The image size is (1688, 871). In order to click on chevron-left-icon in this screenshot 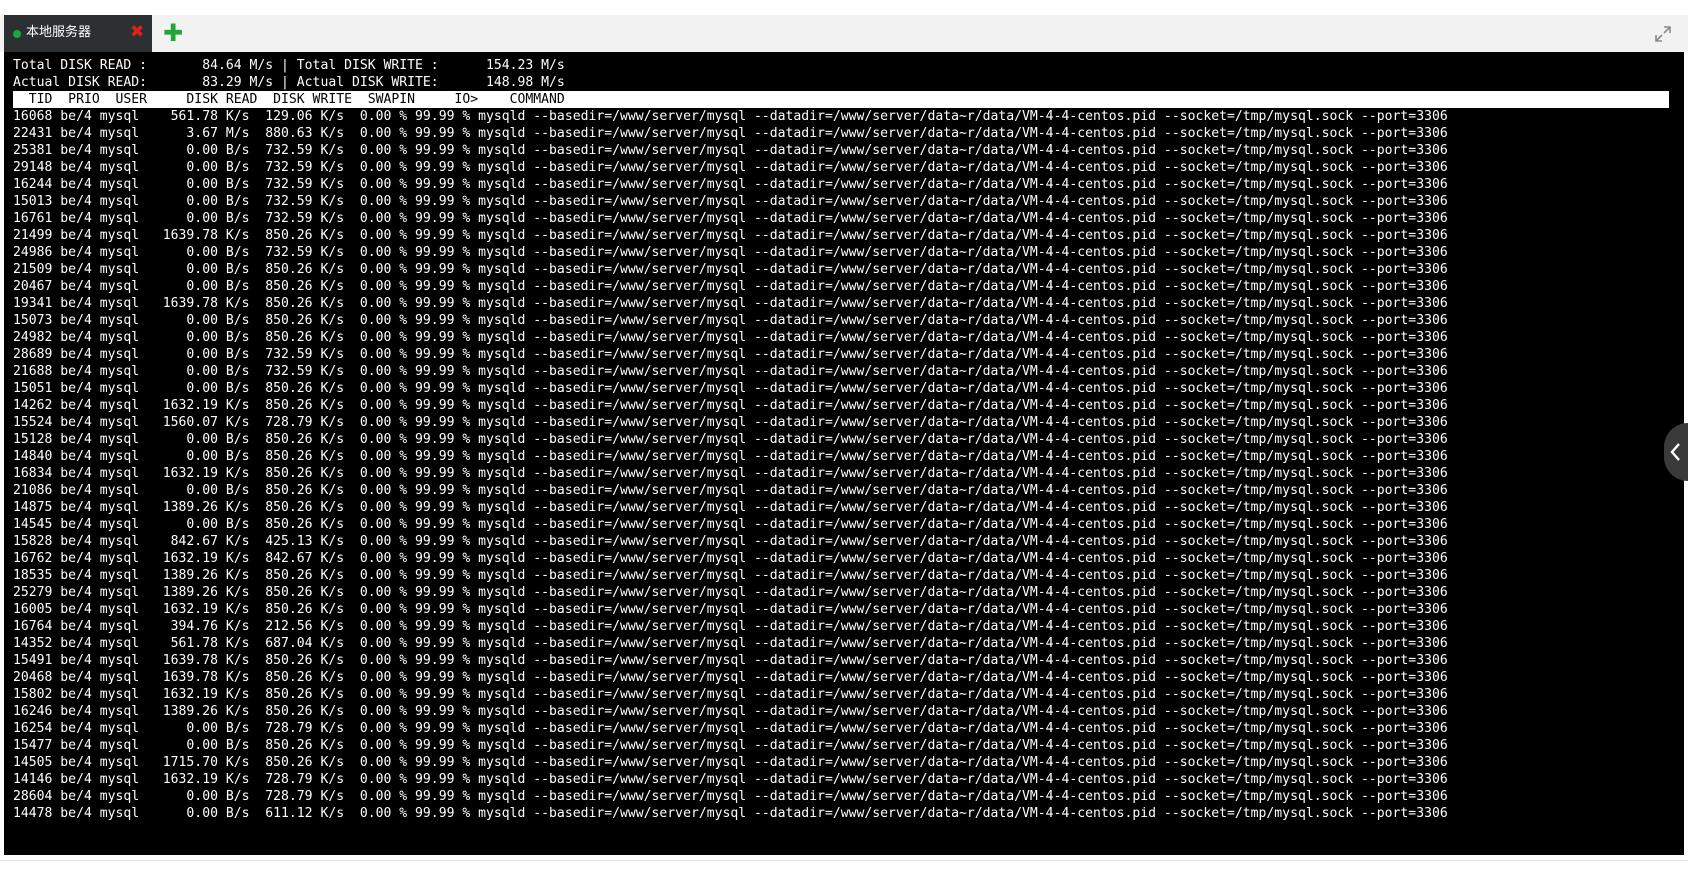, I will do `click(1675, 452)`.